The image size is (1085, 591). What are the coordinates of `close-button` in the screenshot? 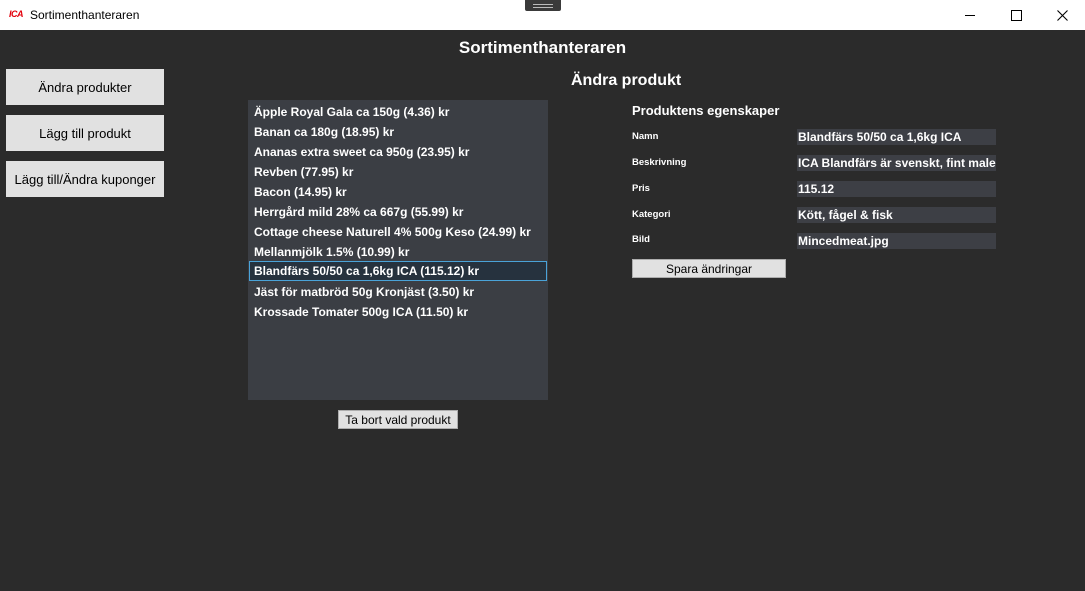 It's located at (1062, 15).